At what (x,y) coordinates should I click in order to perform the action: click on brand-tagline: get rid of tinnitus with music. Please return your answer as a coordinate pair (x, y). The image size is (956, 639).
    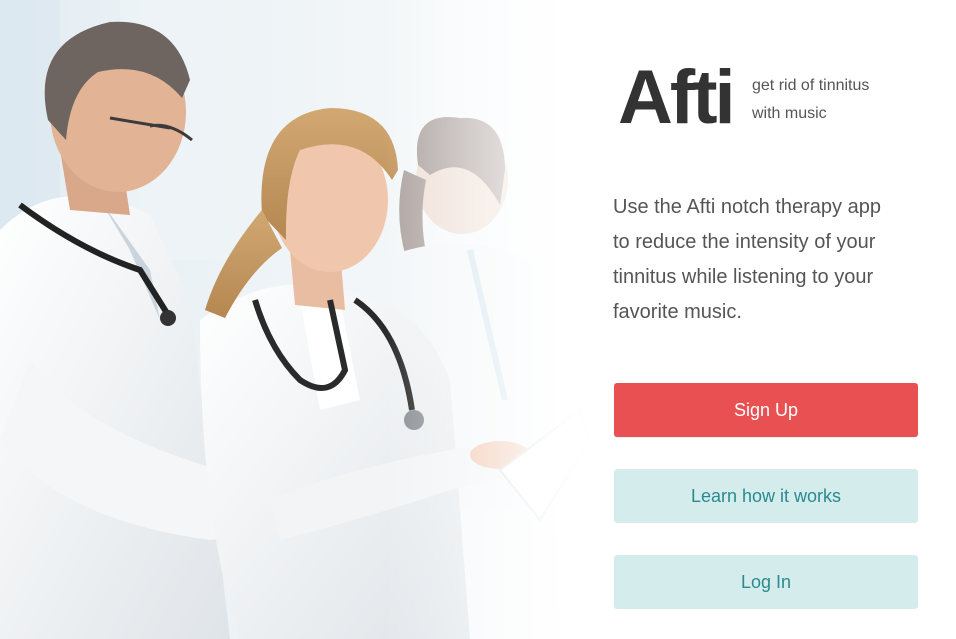
    Looking at the image, I should click on (832, 100).